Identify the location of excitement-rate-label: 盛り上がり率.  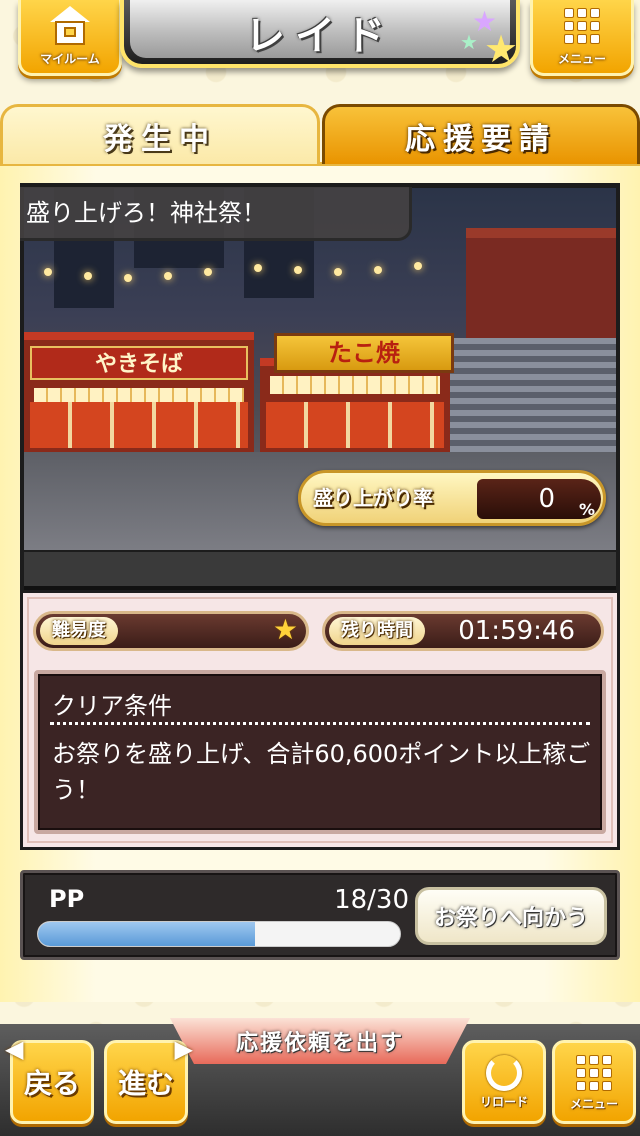
(373, 498).